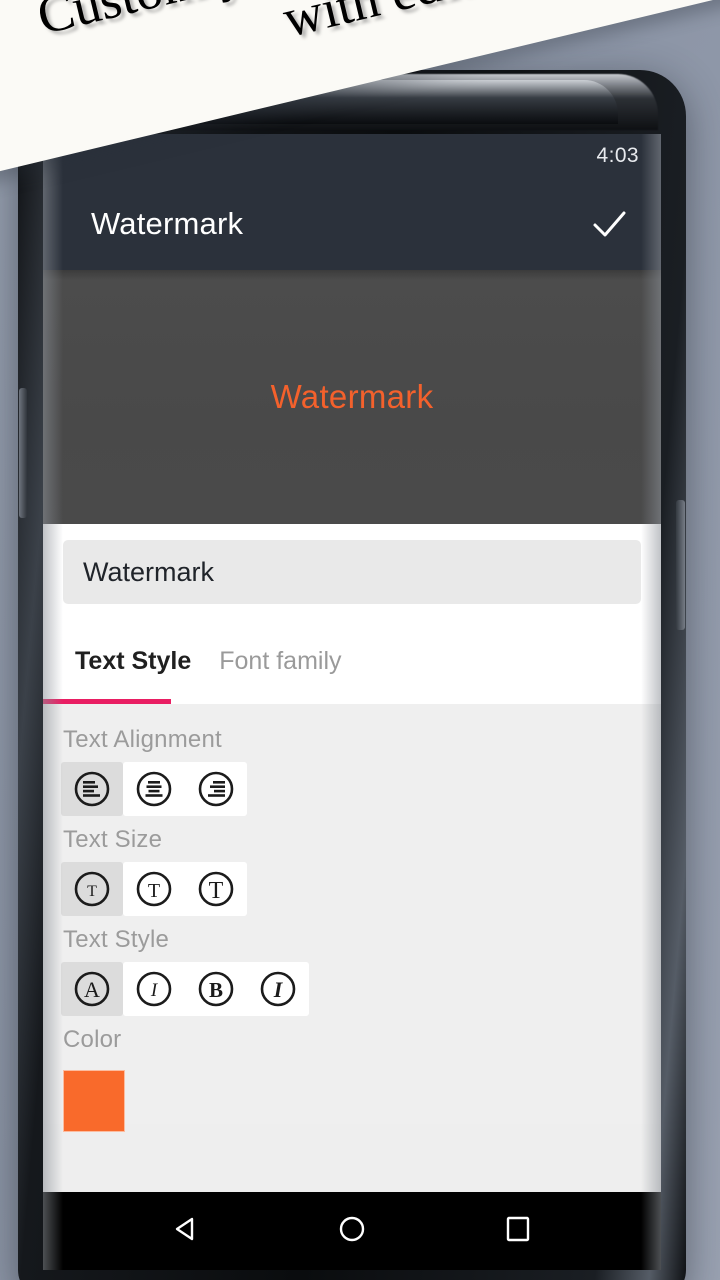 This screenshot has height=1280, width=720. I want to click on font-bold-italic-icon: I, so click(278, 989).